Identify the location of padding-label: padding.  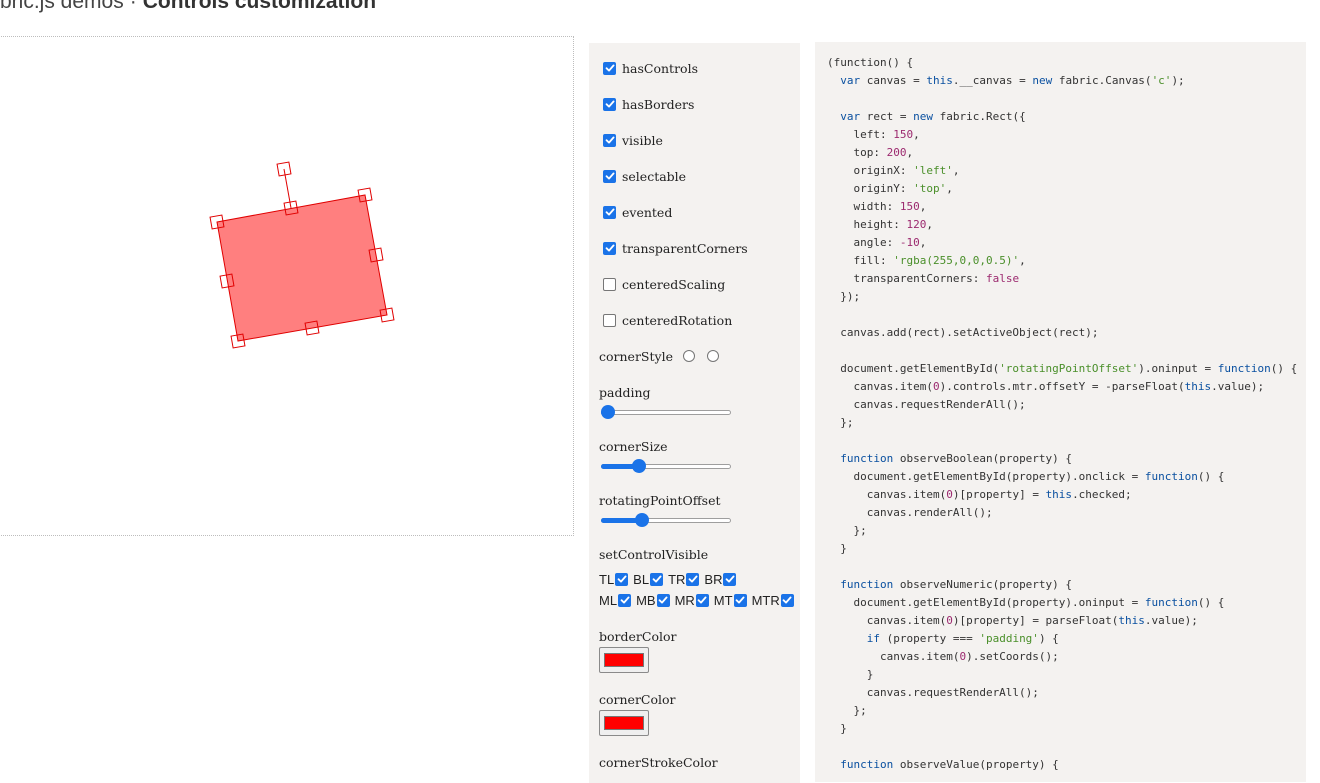
(625, 392).